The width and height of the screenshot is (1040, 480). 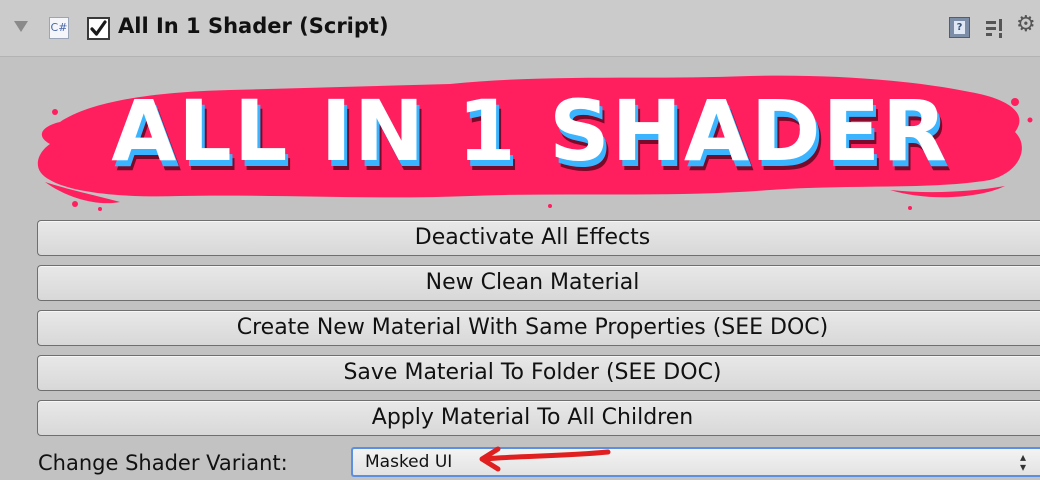 I want to click on save-material-to-folder-button: Save Material To Folder (SEE DOC), so click(x=538, y=373).